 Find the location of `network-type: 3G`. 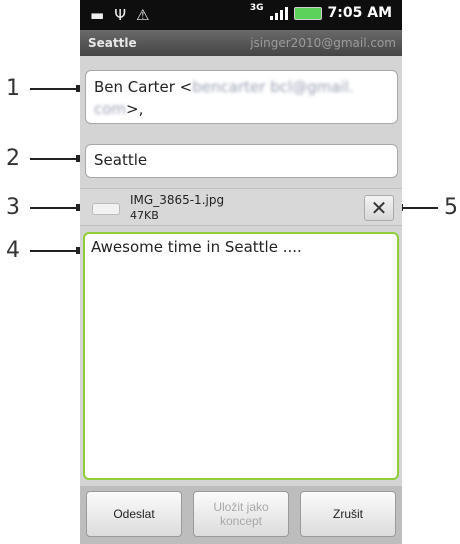

network-type: 3G is located at coordinates (256, 8).